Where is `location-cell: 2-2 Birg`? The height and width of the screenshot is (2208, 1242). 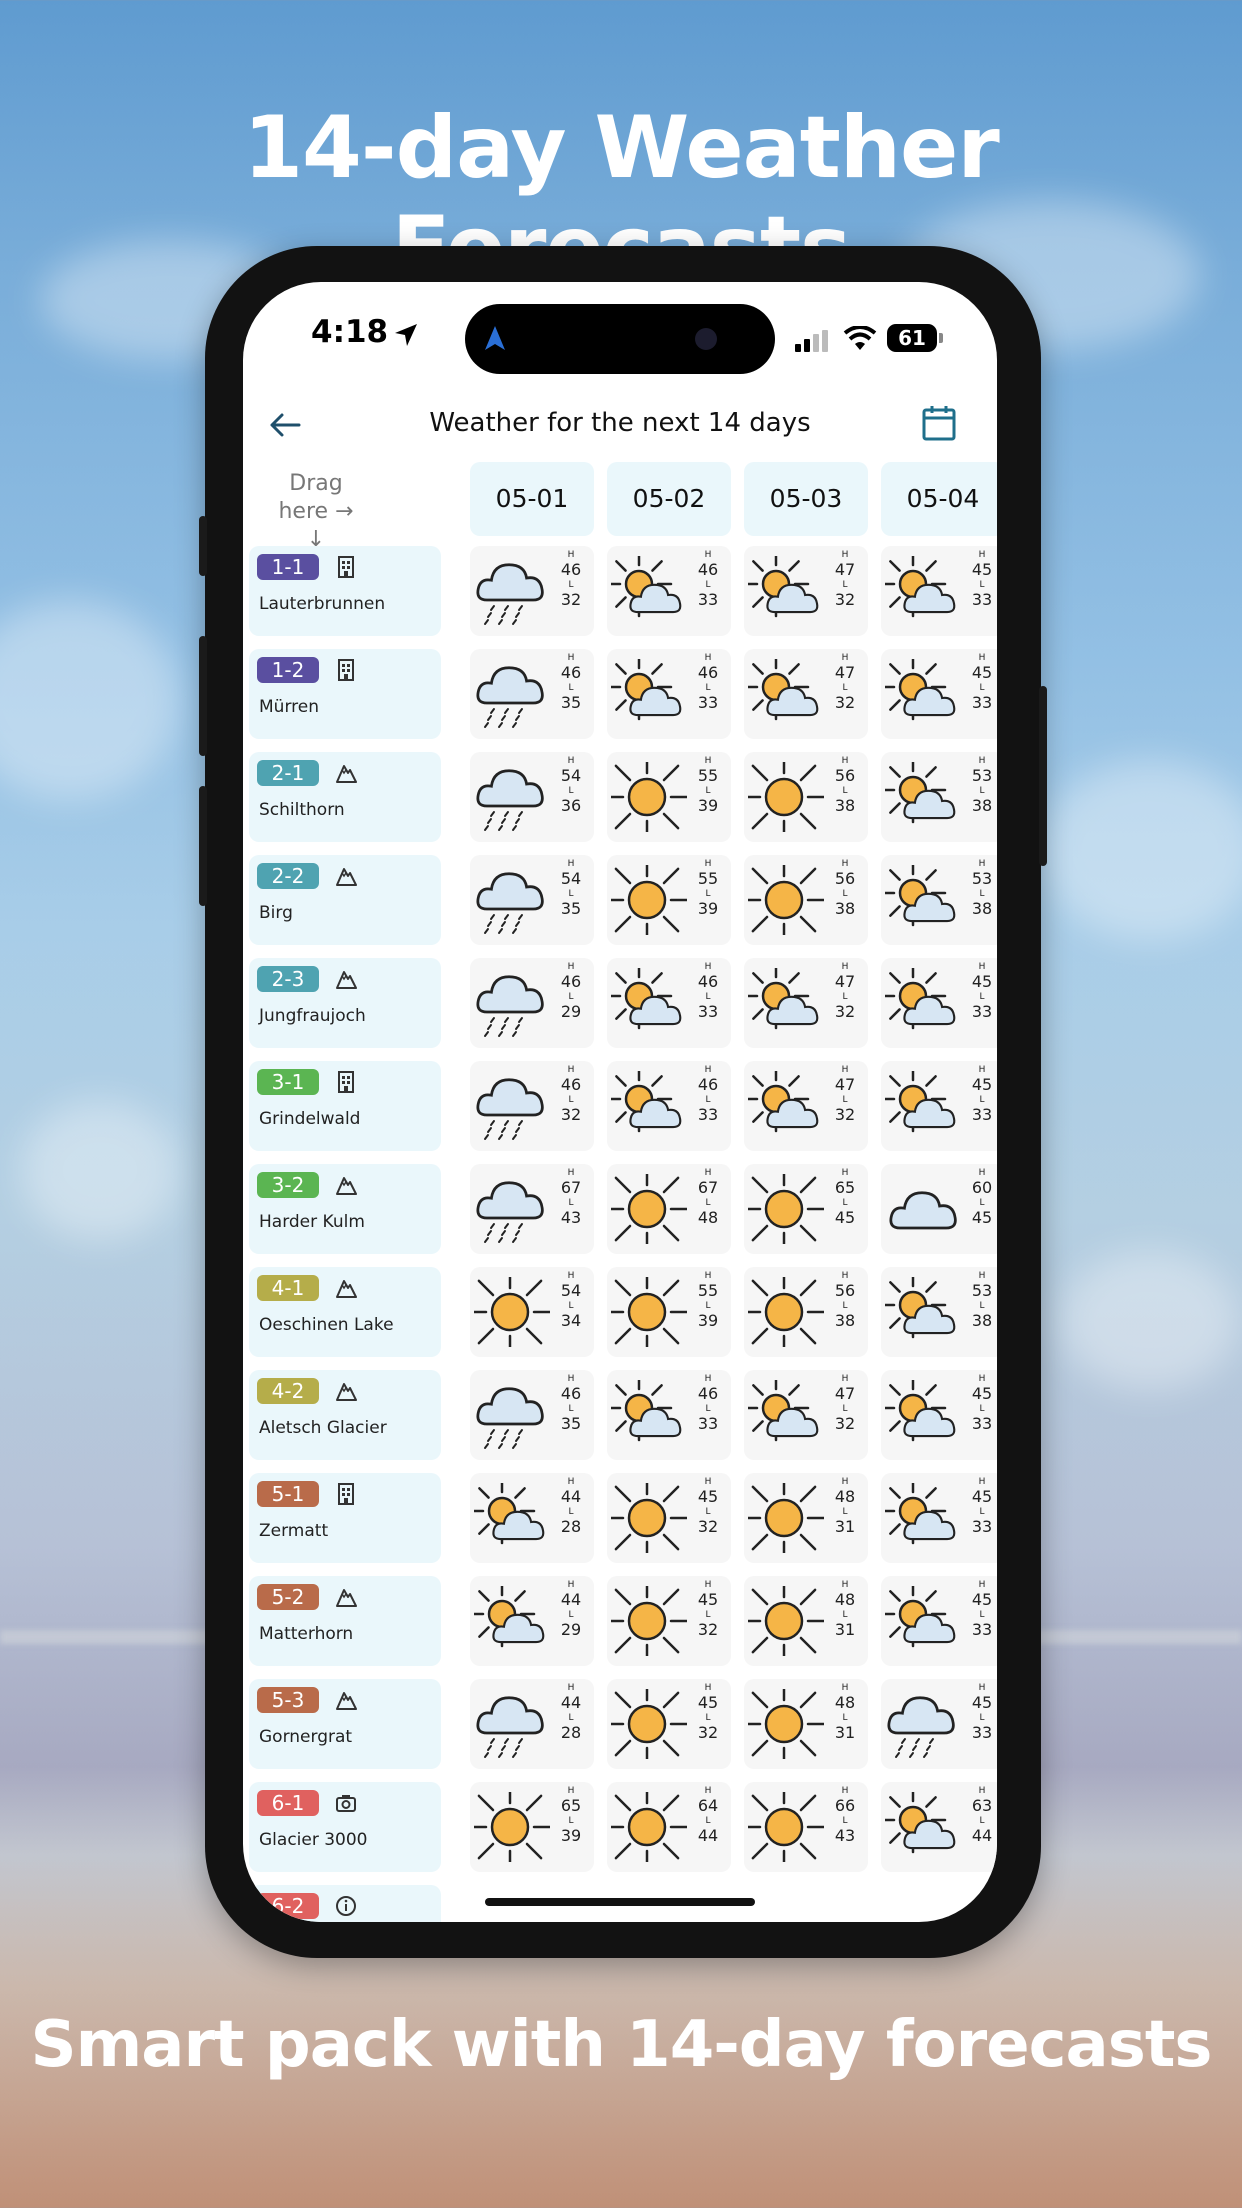
location-cell: 2-2 Birg is located at coordinates (345, 900).